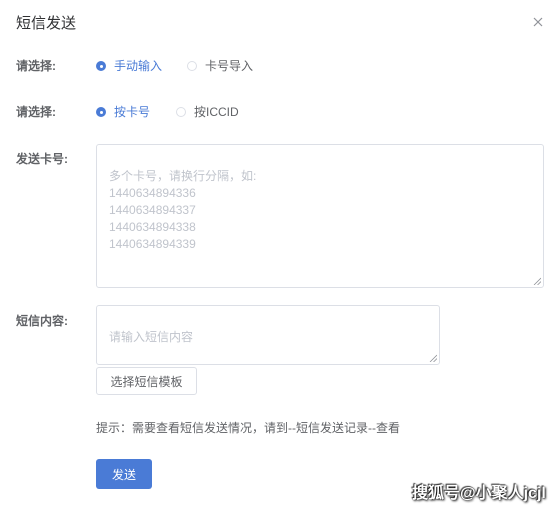 The height and width of the screenshot is (513, 560). I want to click on radio-by-card-number: 按卡号, so click(123, 112).